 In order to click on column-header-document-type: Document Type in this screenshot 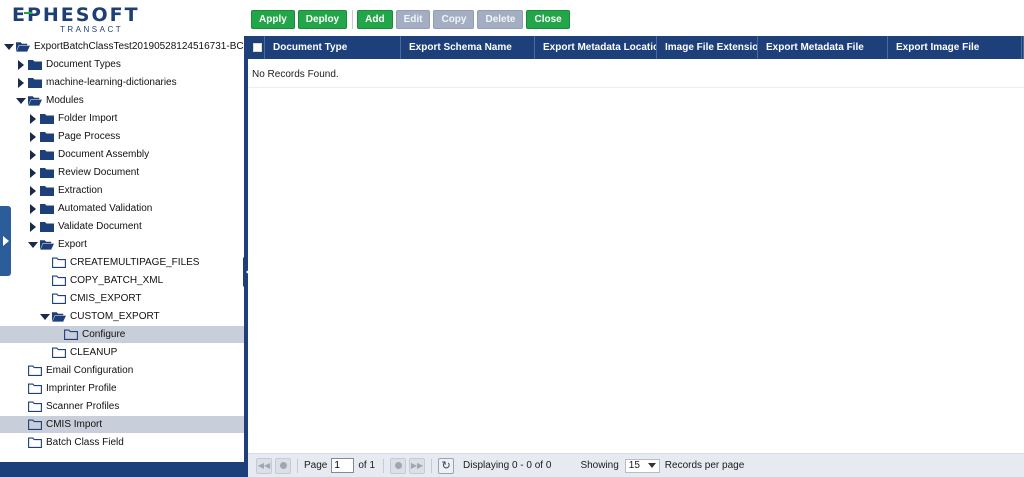, I will do `click(333, 47)`.